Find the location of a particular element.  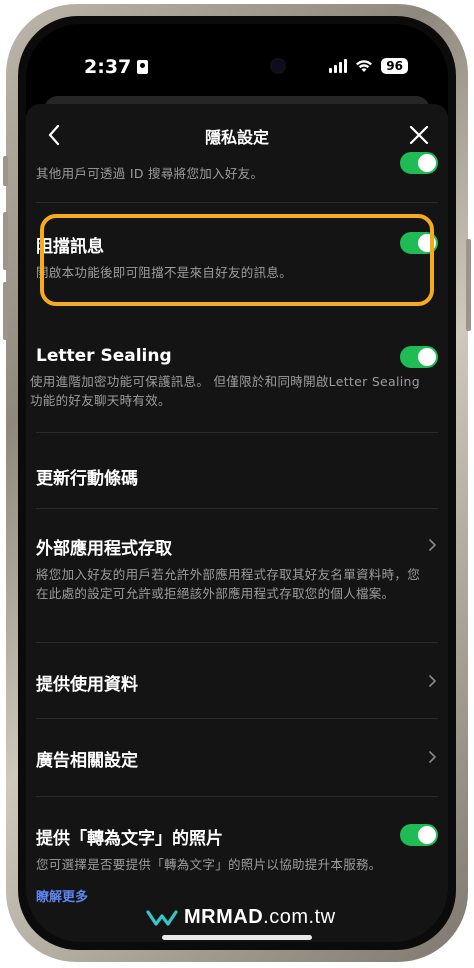

camera-icon is located at coordinates (278, 66).